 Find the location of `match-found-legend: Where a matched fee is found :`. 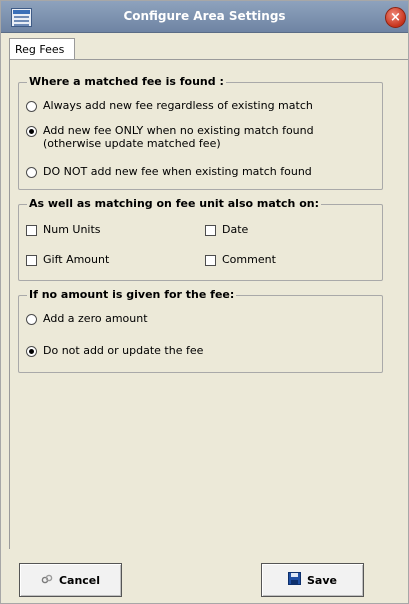

match-found-legend: Where a matched fee is found : is located at coordinates (126, 81).